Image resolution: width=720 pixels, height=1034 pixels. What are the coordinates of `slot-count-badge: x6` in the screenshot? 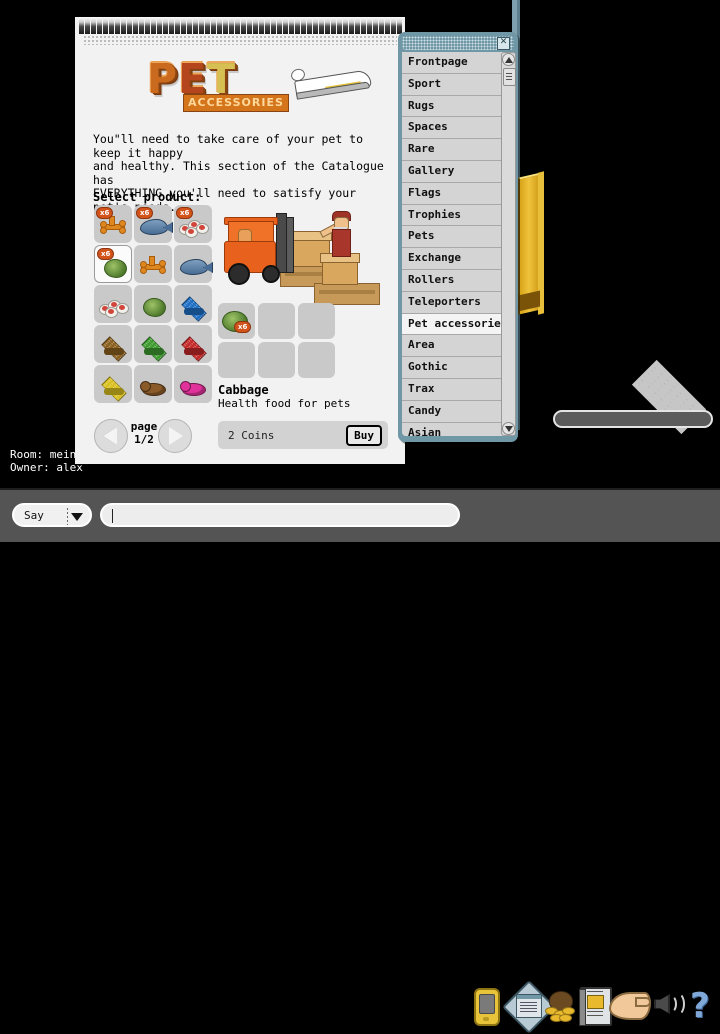 It's located at (243, 327).